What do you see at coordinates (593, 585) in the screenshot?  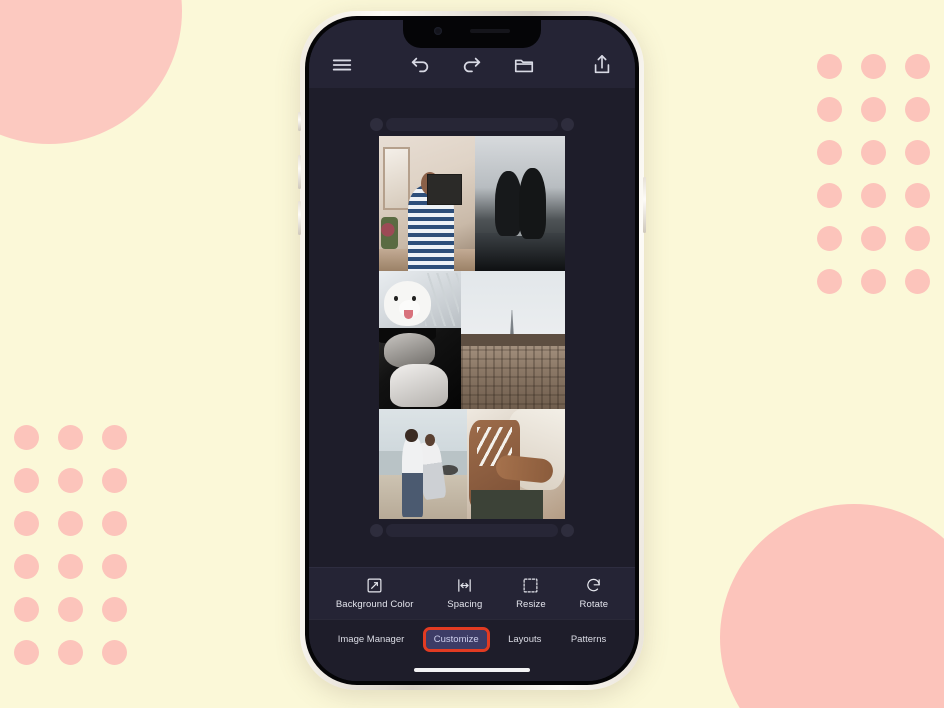 I see `rotate-icon` at bounding box center [593, 585].